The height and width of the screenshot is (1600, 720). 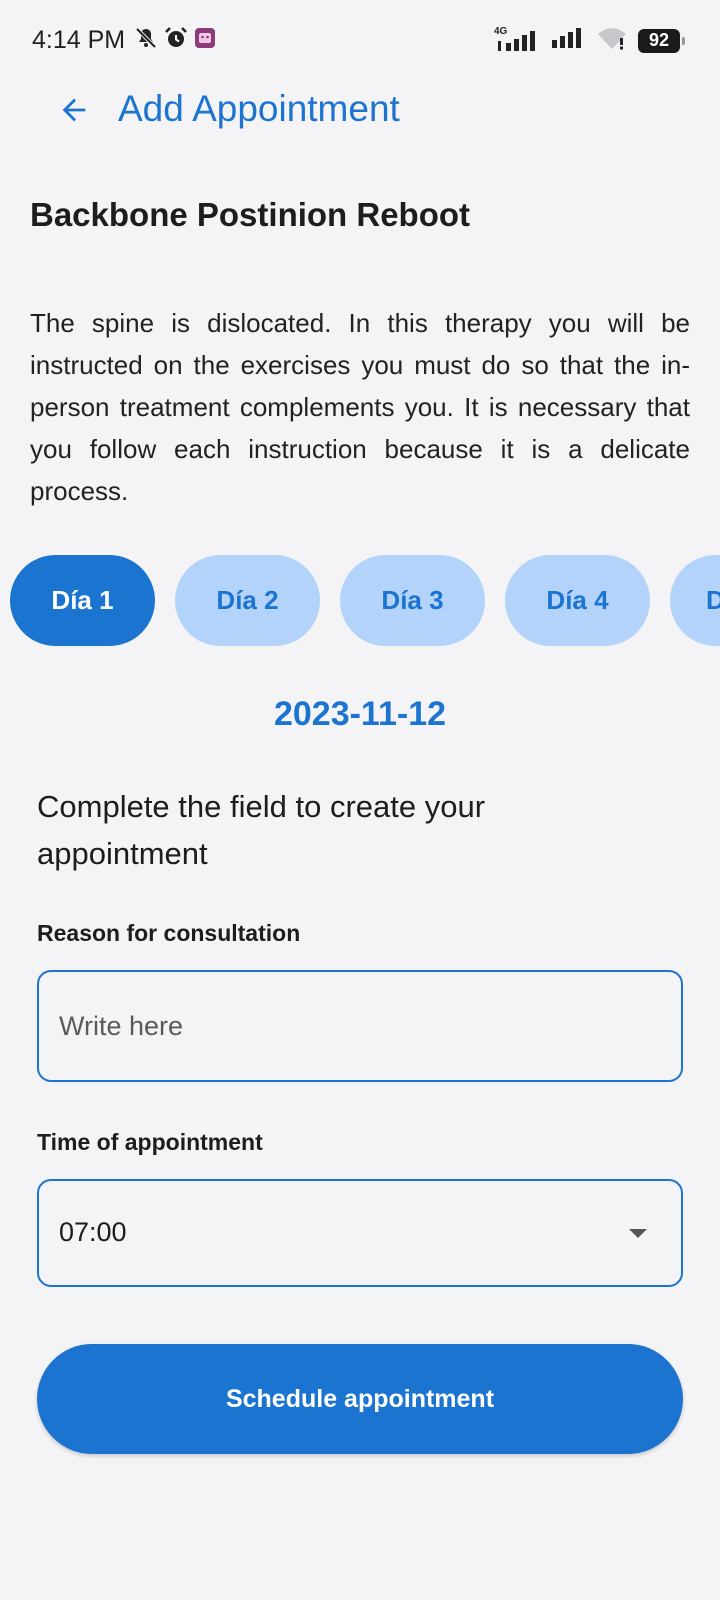 I want to click on selected-date: 2023-11-12, so click(x=360, y=714).